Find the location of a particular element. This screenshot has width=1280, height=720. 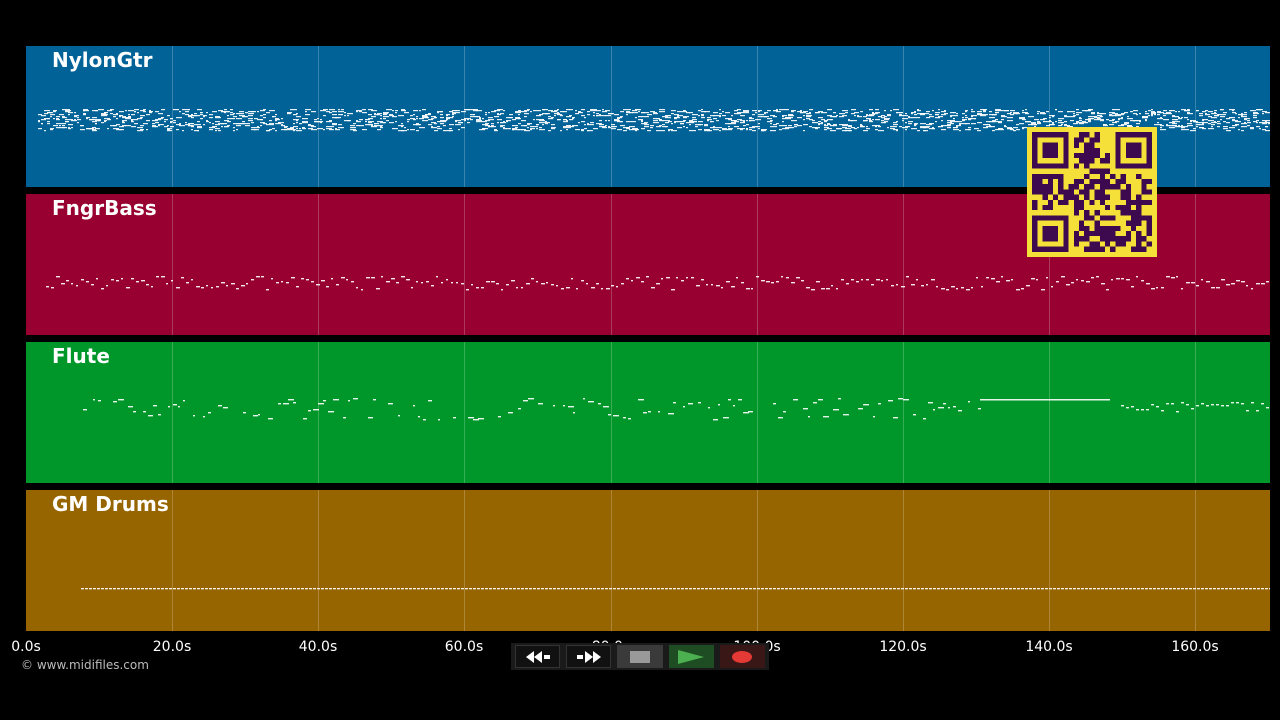

play-icon is located at coordinates (691, 656).